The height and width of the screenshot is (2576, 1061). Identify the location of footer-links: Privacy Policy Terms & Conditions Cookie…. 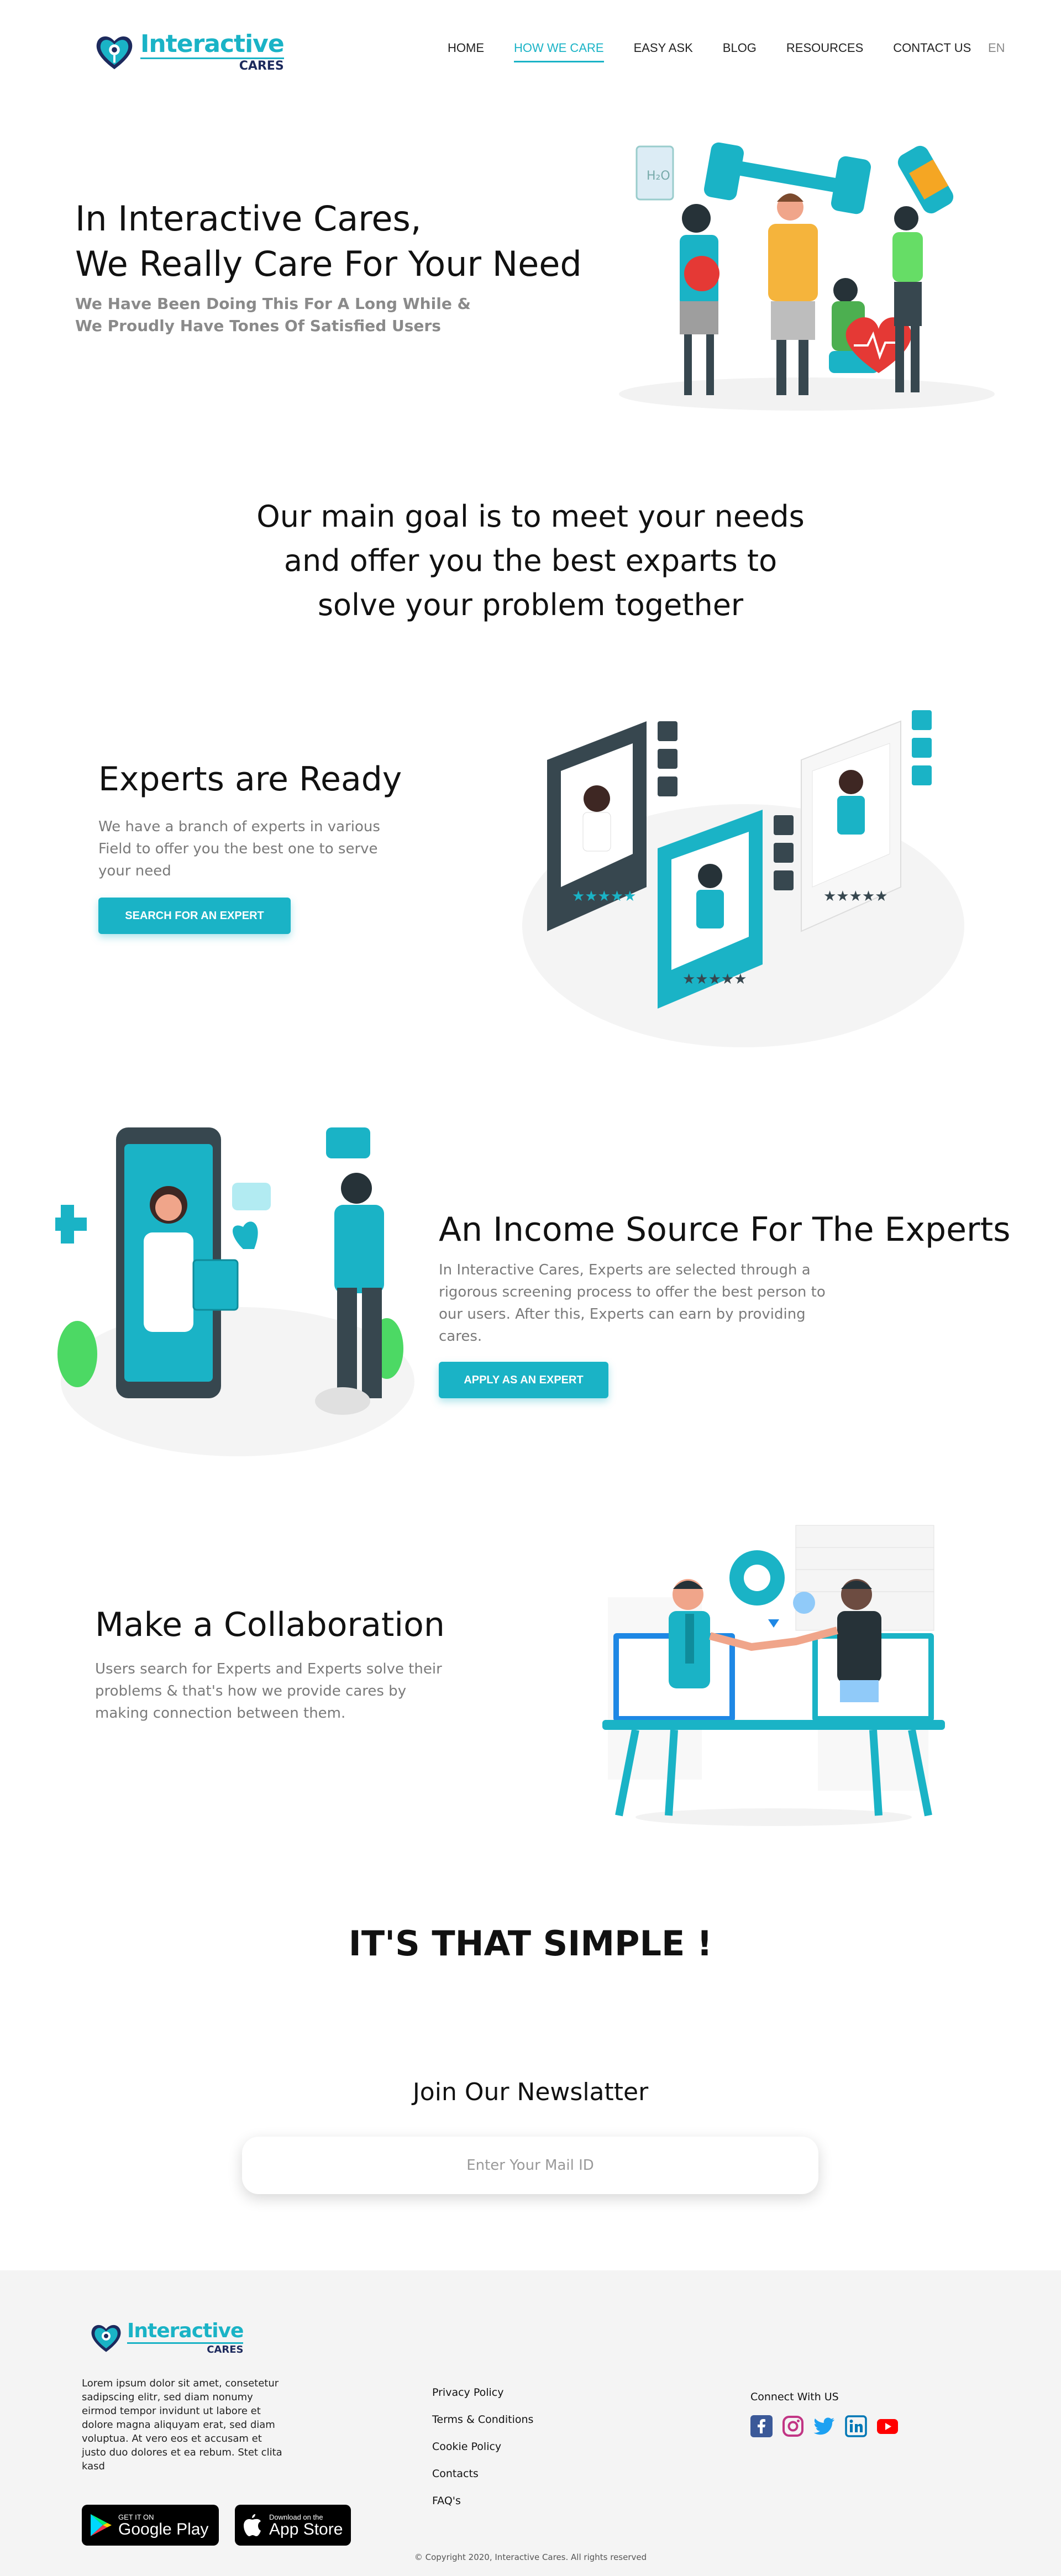
(482, 2454).